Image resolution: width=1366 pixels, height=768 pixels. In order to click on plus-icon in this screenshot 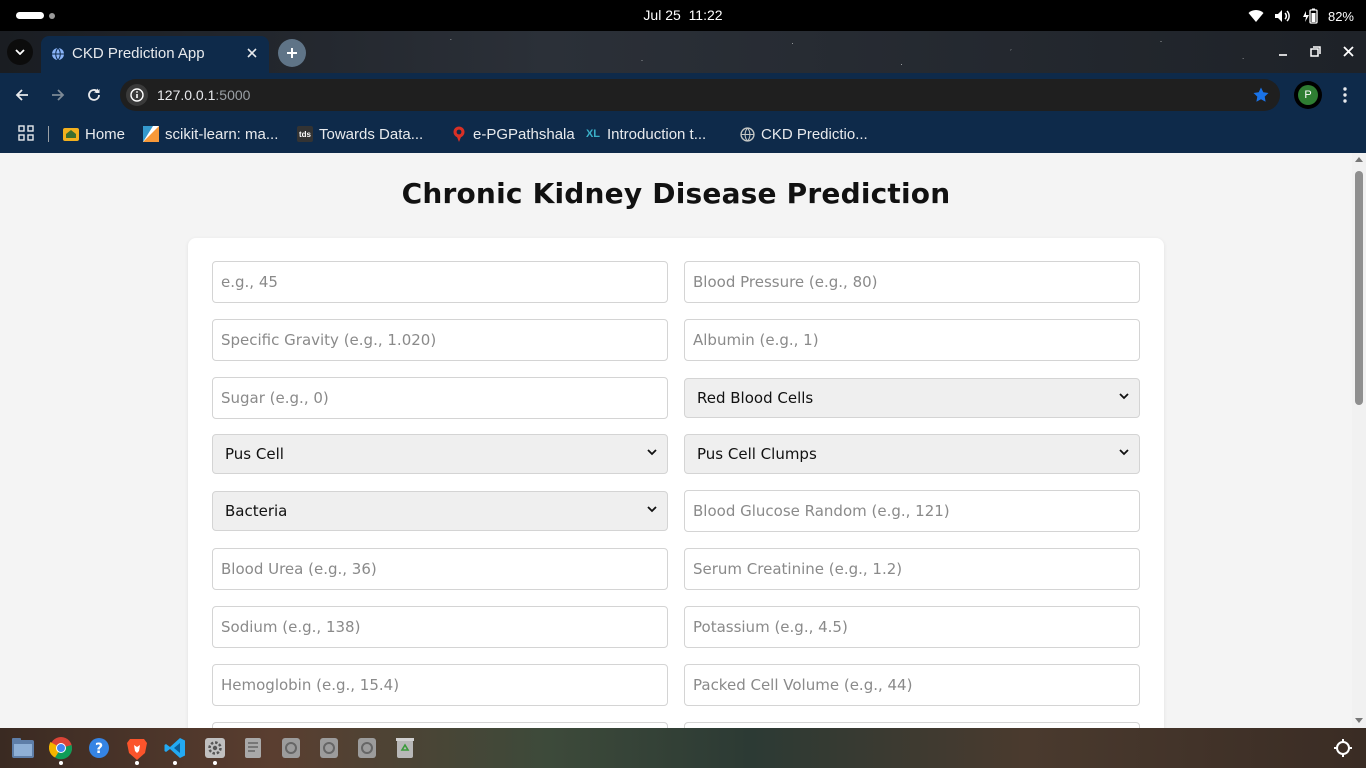, I will do `click(292, 53)`.